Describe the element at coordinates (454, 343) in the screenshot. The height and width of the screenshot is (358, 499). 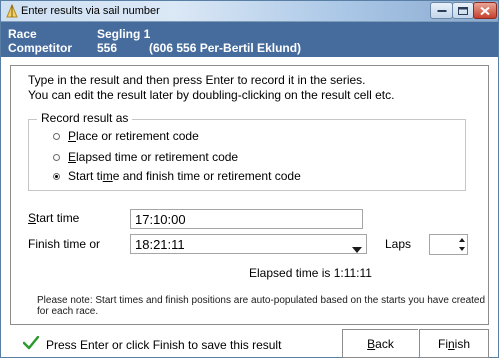
I see `finish-button: Fi n ish` at that location.